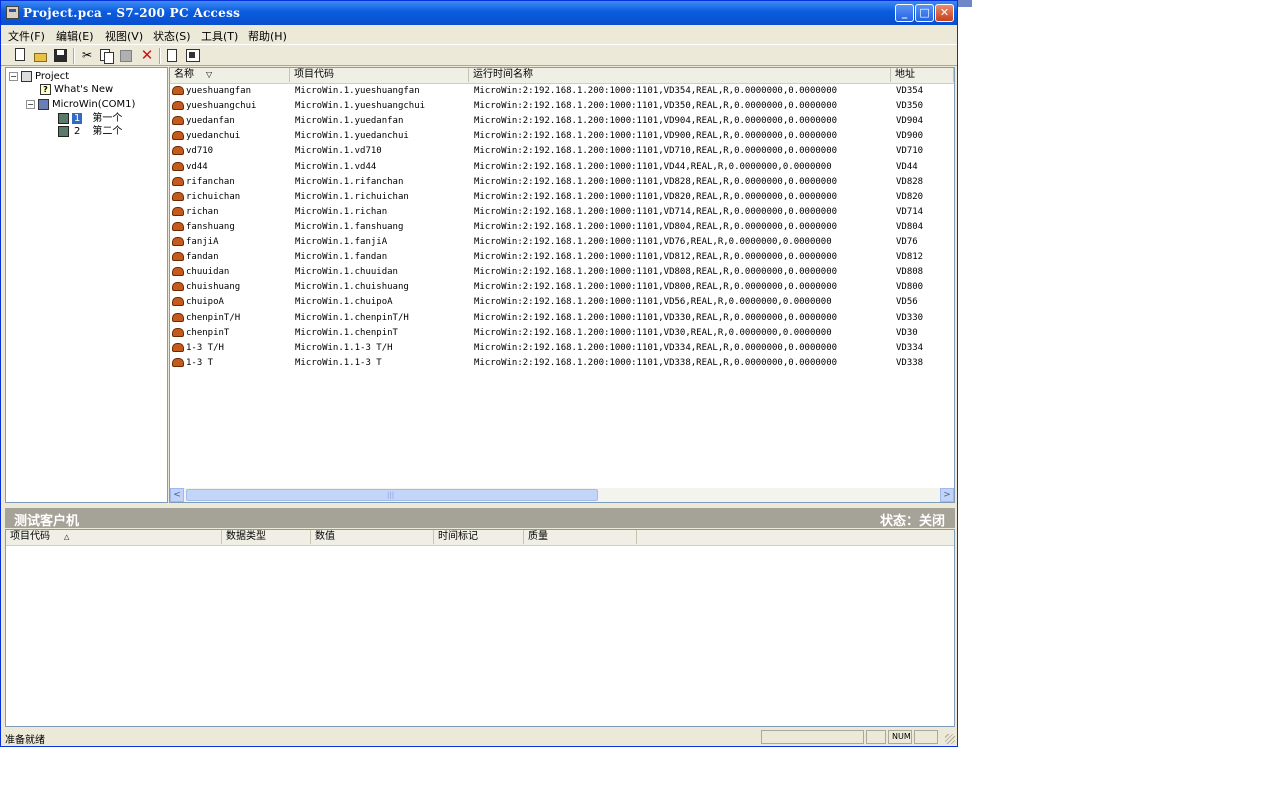 This screenshot has width=1280, height=800. Describe the element at coordinates (267, 36) in the screenshot. I see `menu-help: 帮助(H)` at that location.